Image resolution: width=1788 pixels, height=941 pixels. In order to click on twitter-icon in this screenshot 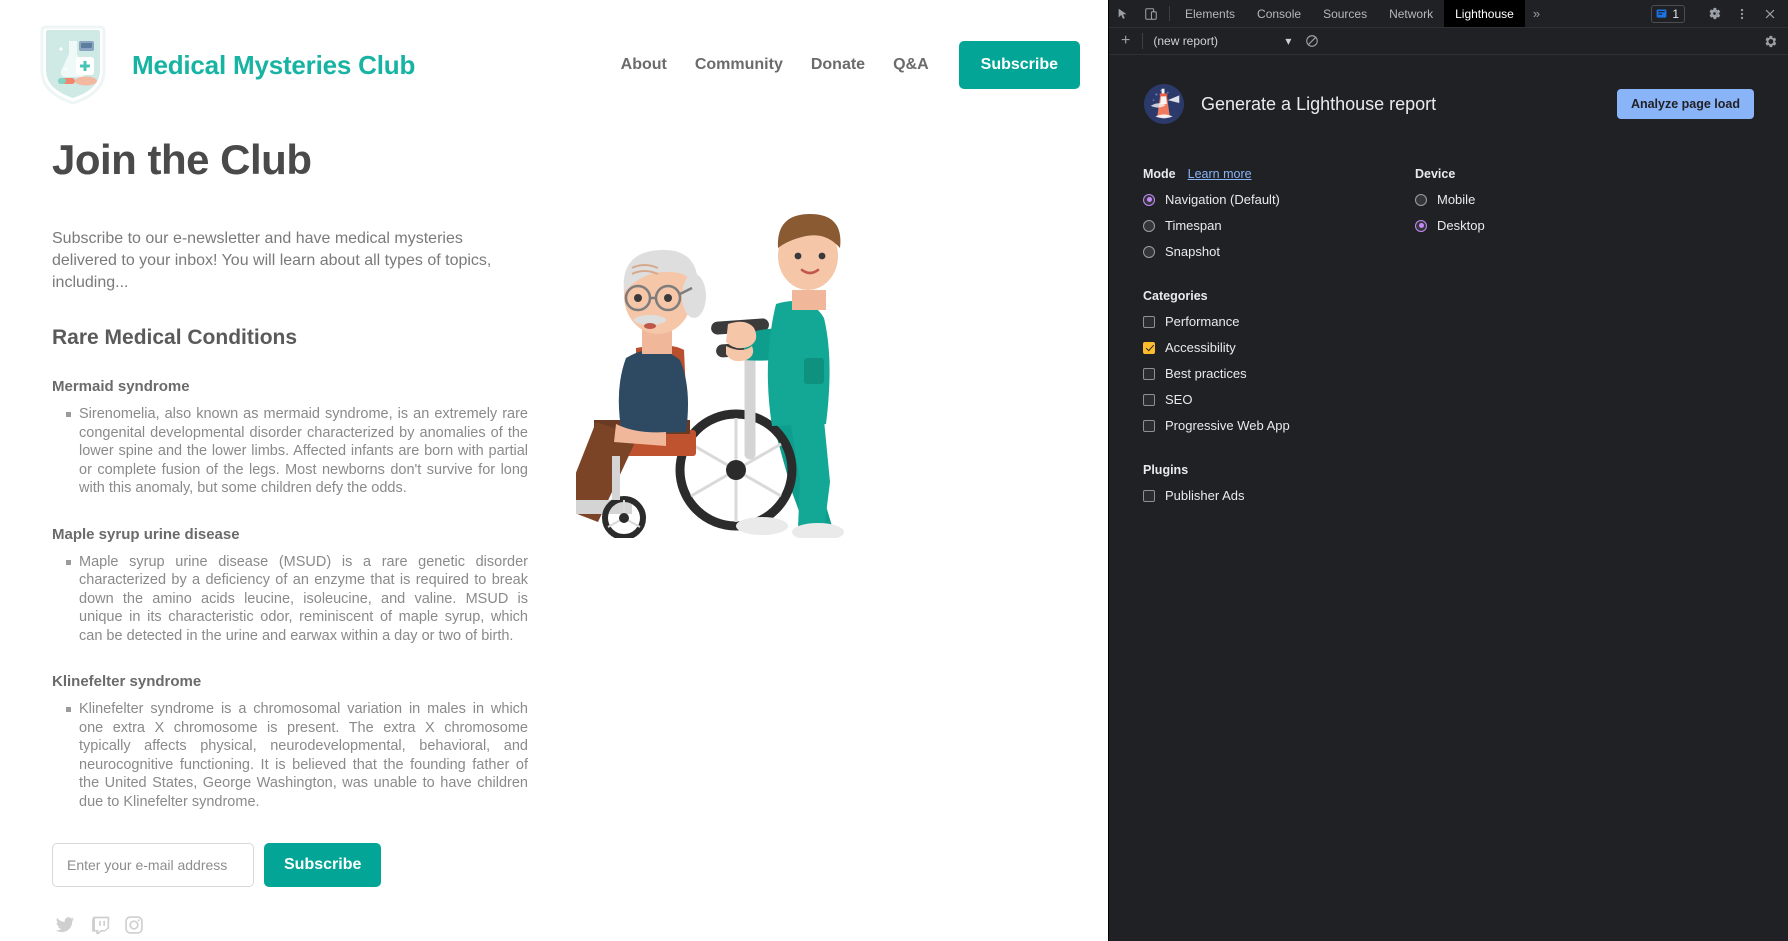, I will do `click(65, 925)`.